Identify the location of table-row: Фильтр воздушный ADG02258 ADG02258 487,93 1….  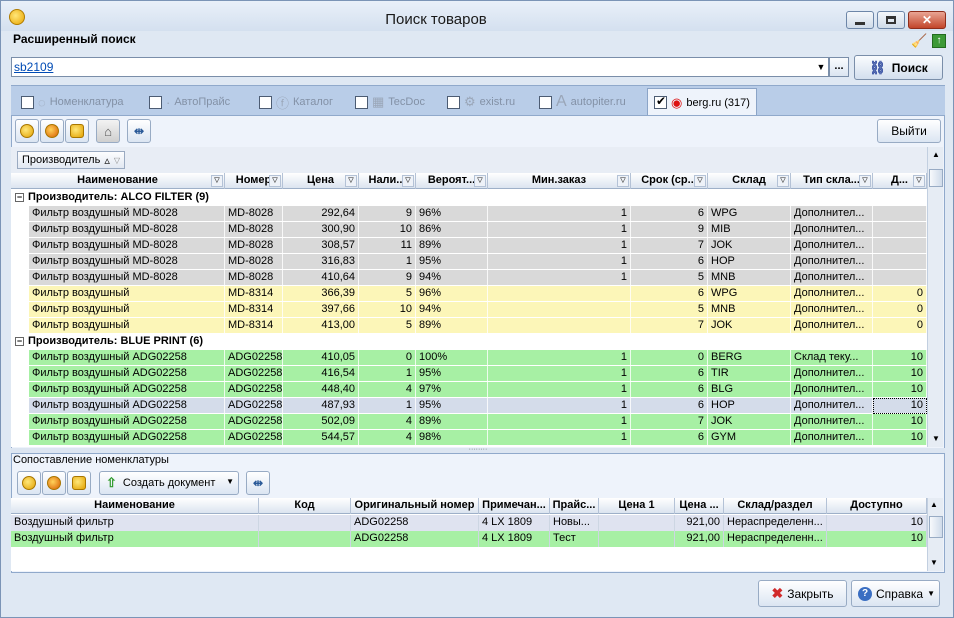
(469, 406).